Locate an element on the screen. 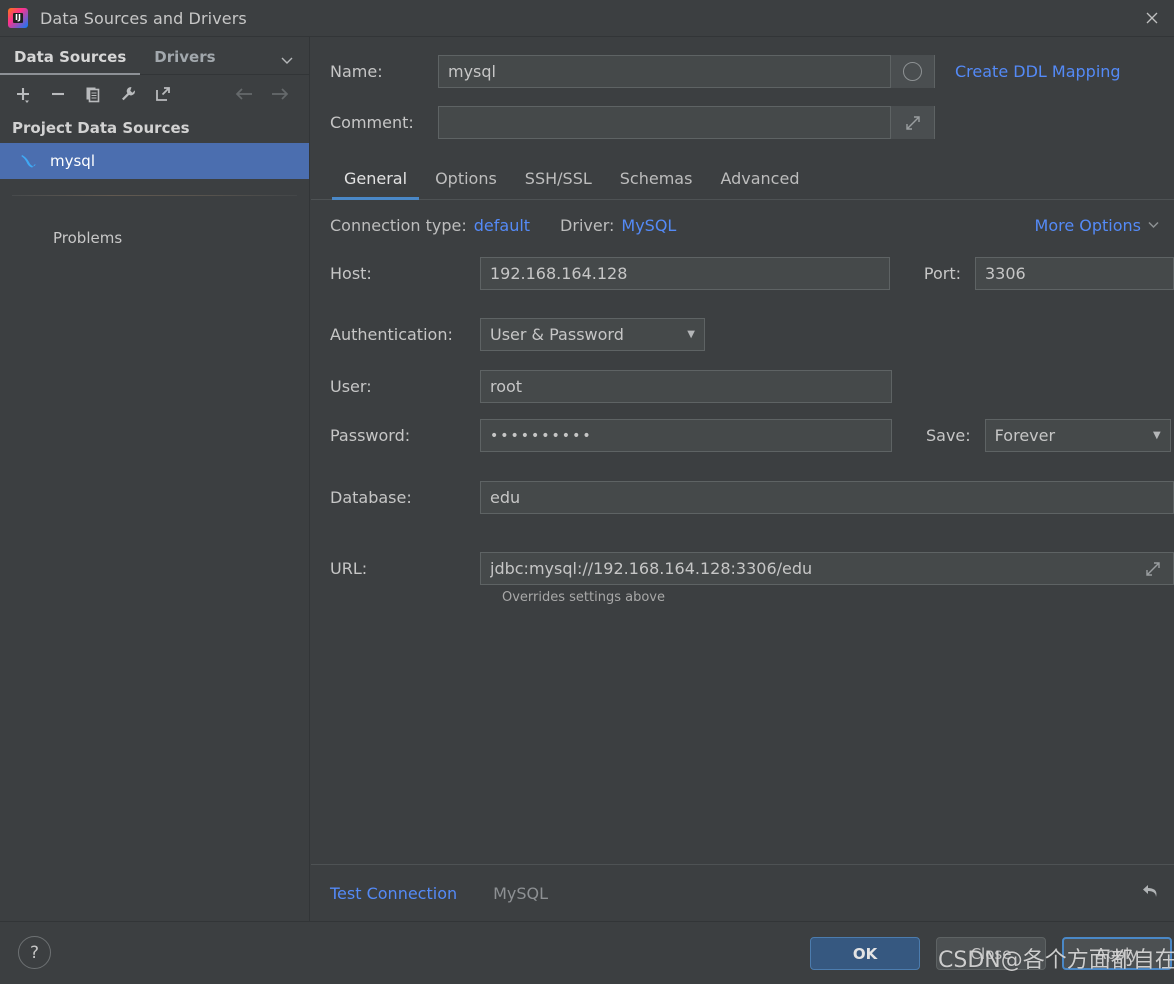 This screenshot has height=984, width=1174. user-row: User: root is located at coordinates (752, 386).